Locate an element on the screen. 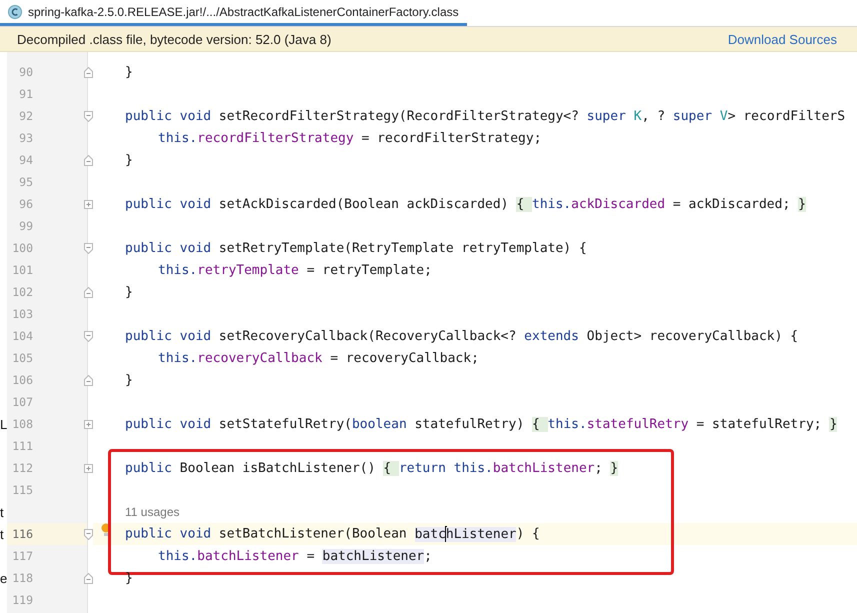 This screenshot has width=857, height=613. code-line: this.recoveryCallback = recoveryCallback; is located at coordinates (318, 358).